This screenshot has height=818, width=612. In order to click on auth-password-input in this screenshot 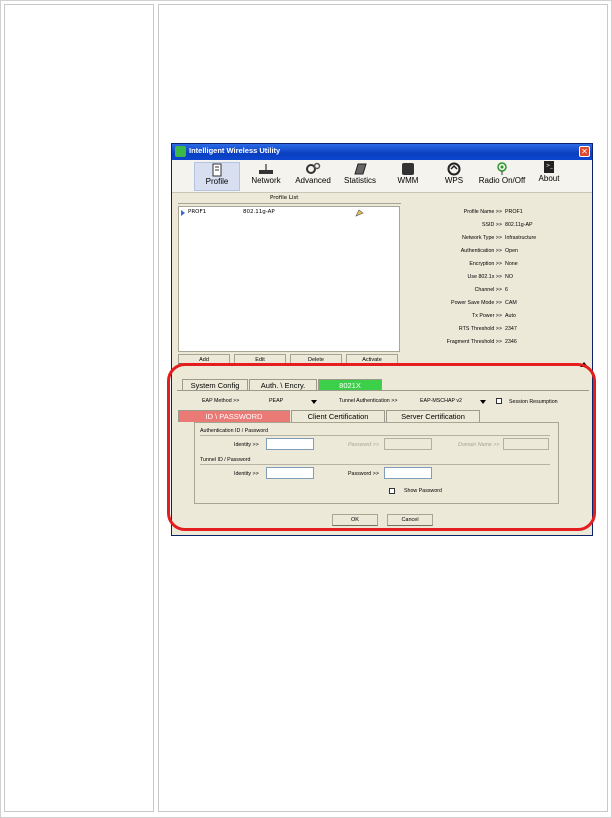, I will do `click(408, 444)`.